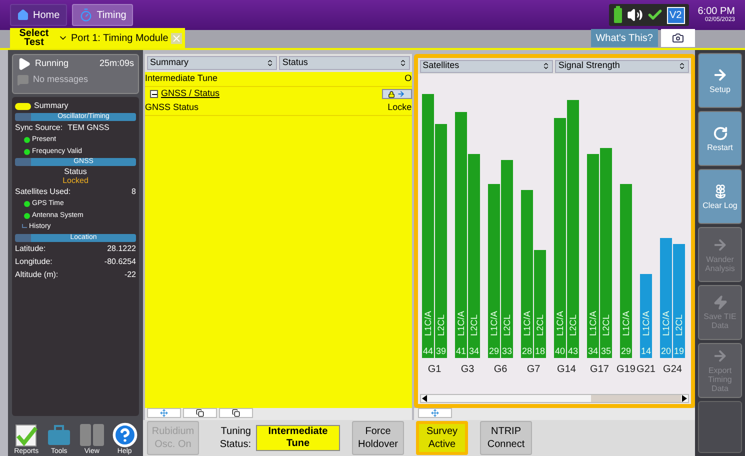 The image size is (745, 456). What do you see at coordinates (554, 398) in the screenshot?
I see `horizontal-scrollbar` at bounding box center [554, 398].